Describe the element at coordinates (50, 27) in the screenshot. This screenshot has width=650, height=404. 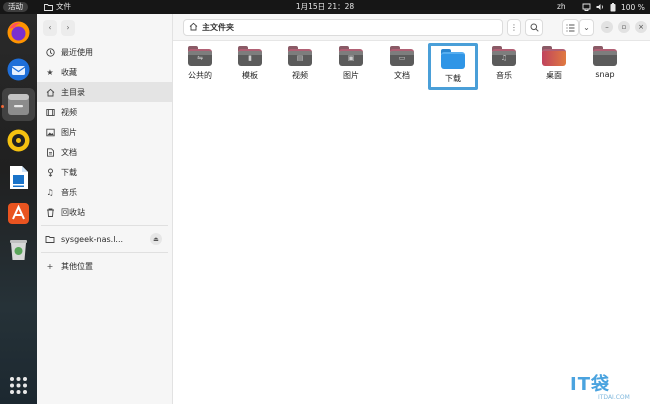
I see `back-button: ‹` at that location.